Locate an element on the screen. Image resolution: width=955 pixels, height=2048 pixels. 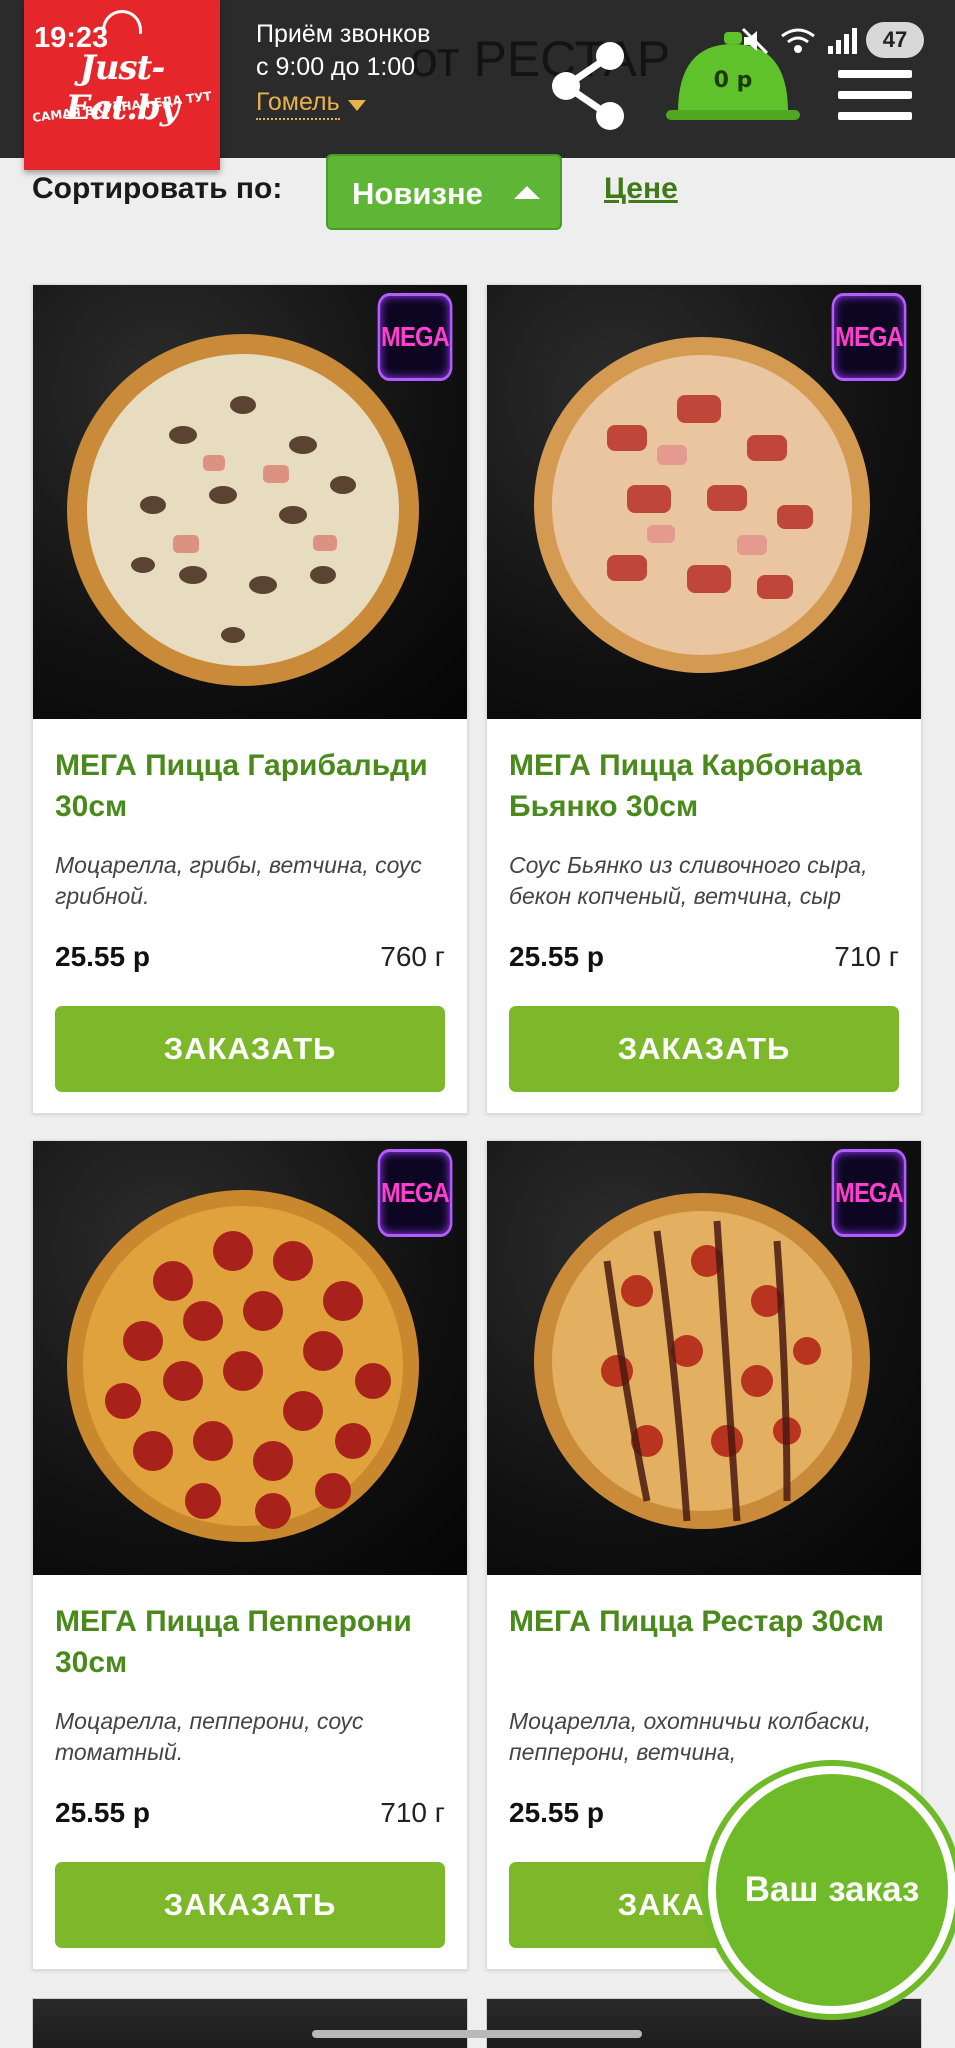
battery-indicator: 47 is located at coordinates (895, 40).